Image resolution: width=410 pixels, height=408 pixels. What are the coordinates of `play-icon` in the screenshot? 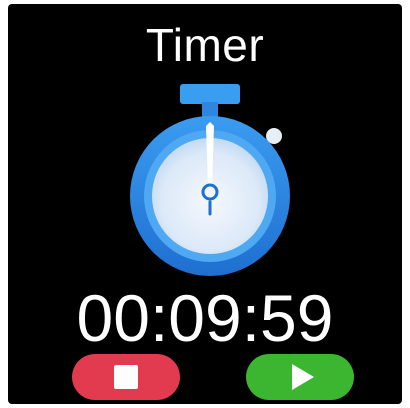 It's located at (303, 377).